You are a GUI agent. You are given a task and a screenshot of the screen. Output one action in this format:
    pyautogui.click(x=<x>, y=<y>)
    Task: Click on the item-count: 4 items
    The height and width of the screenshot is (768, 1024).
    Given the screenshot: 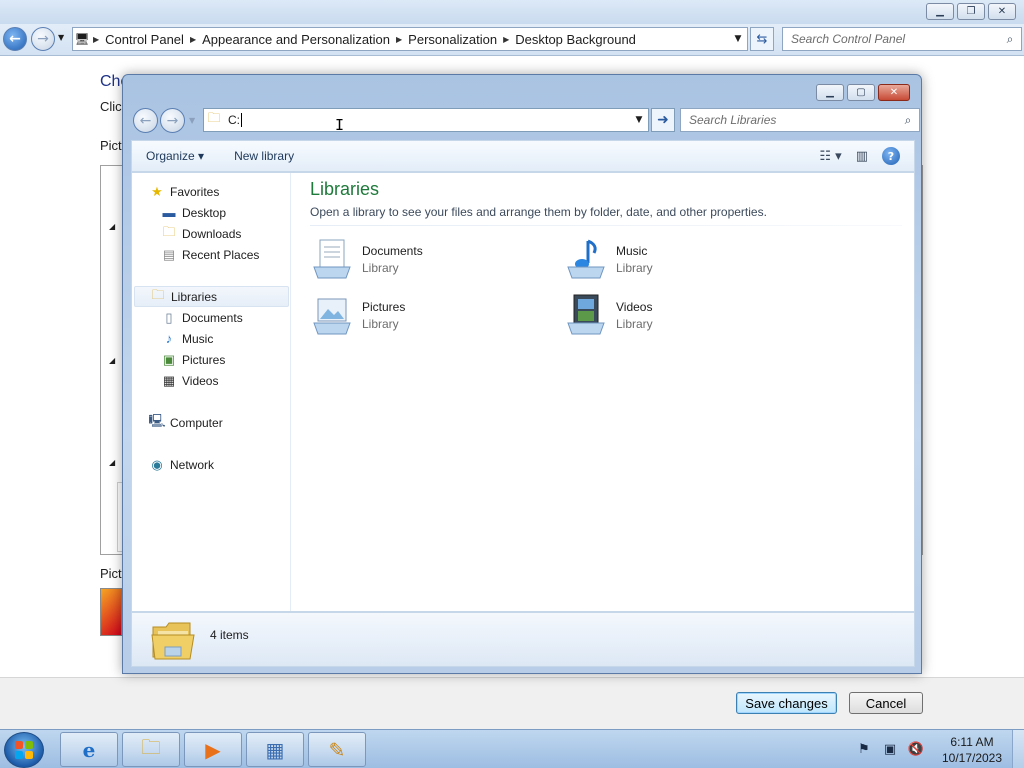 What is the action you would take?
    pyautogui.click(x=229, y=635)
    